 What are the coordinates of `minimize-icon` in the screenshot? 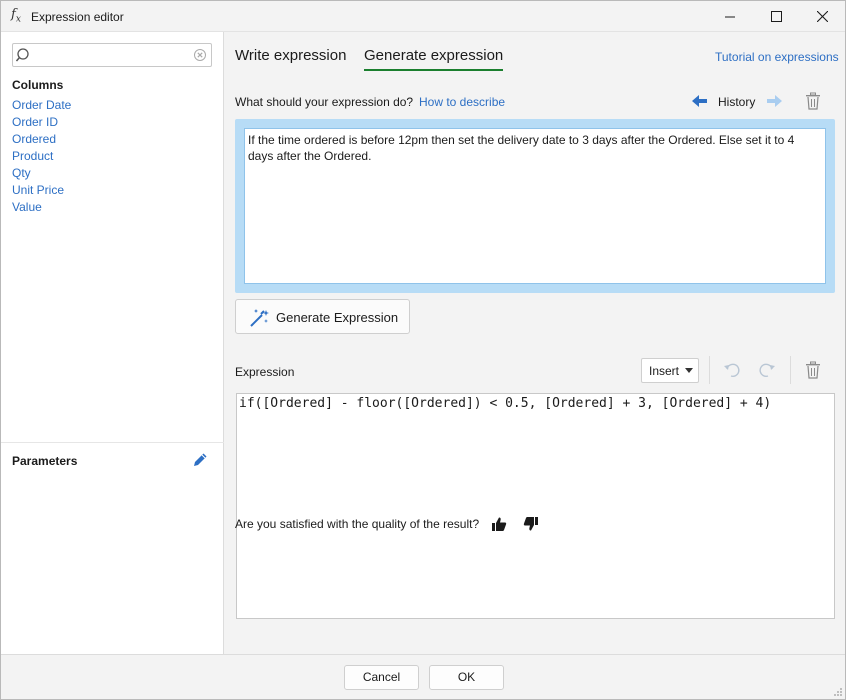 It's located at (730, 16).